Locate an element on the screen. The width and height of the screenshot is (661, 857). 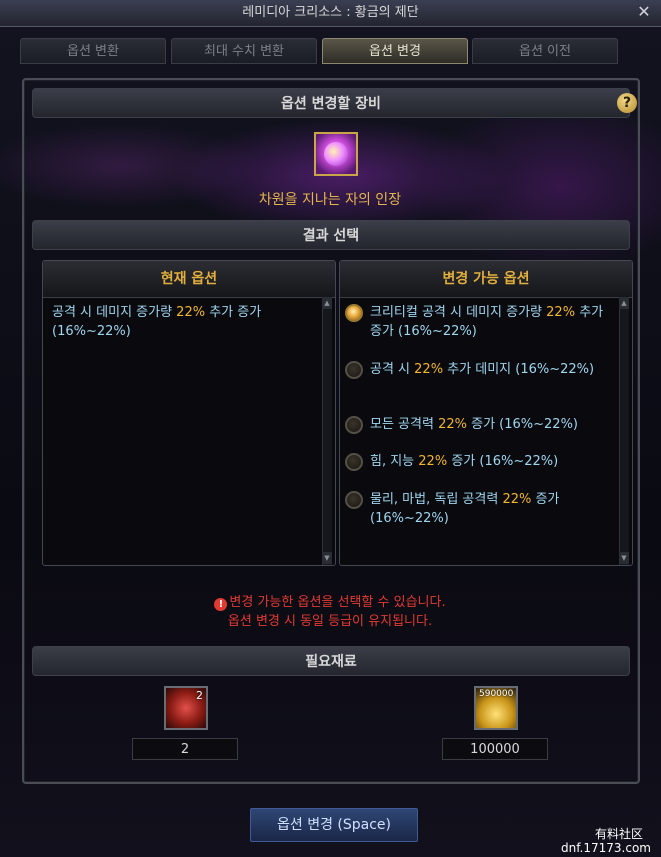
window-title: 레미디아 크리소스 : 황금의 제단 is located at coordinates (330, 12).